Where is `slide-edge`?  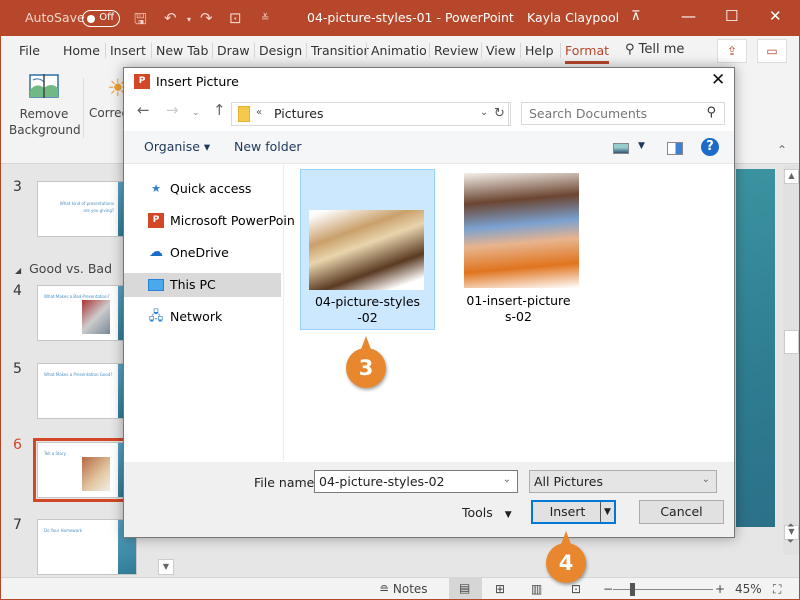
slide-edge is located at coordinates (755, 348).